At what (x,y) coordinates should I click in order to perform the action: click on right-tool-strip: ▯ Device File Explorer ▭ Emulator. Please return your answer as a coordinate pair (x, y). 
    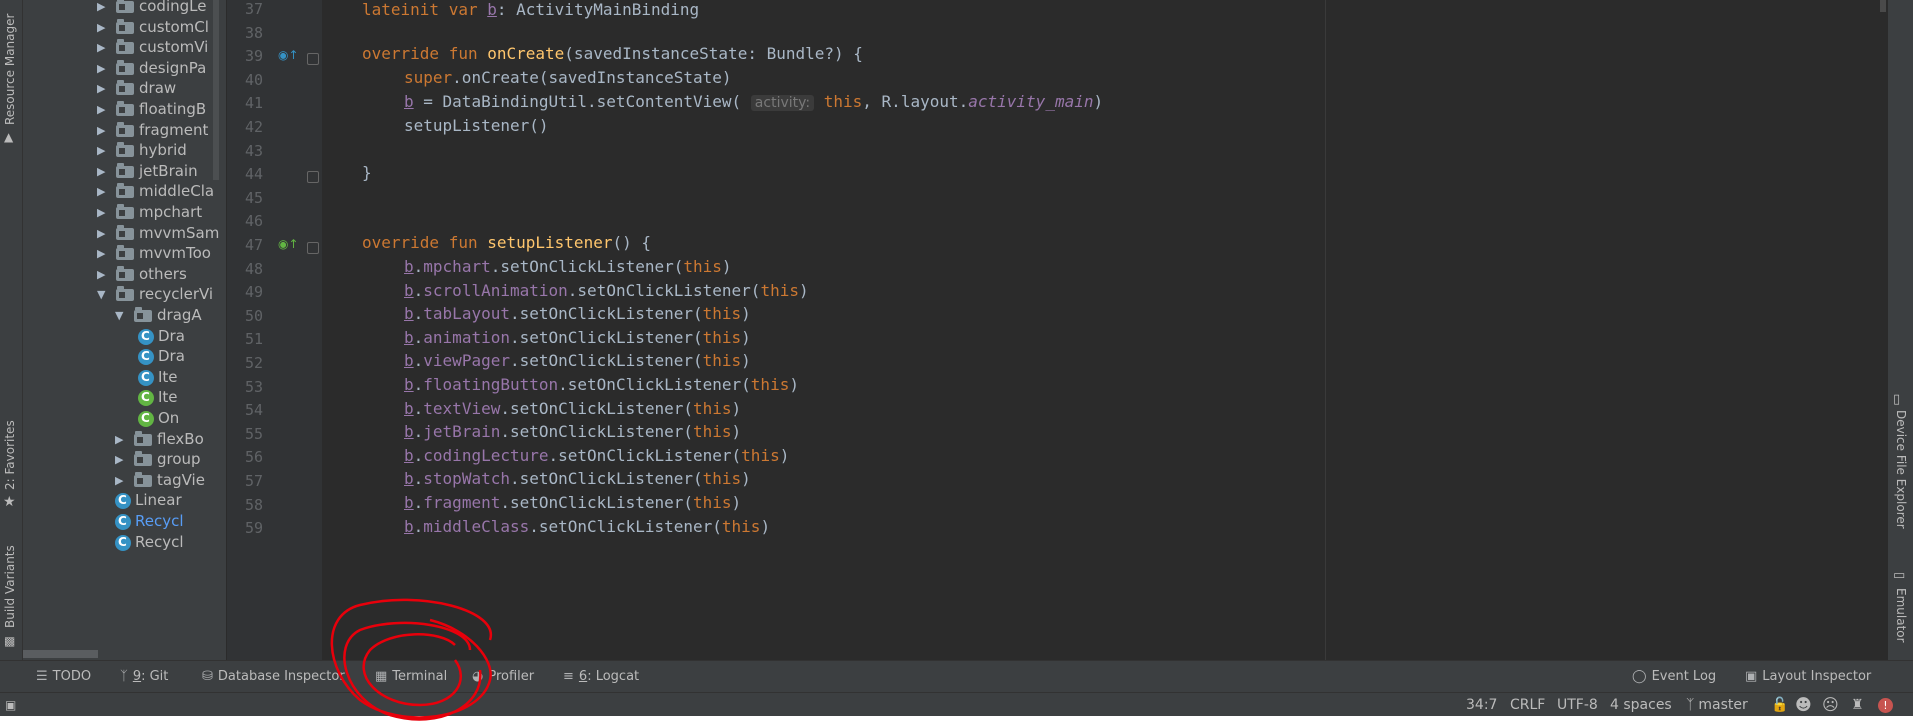
    Looking at the image, I should click on (1900, 330).